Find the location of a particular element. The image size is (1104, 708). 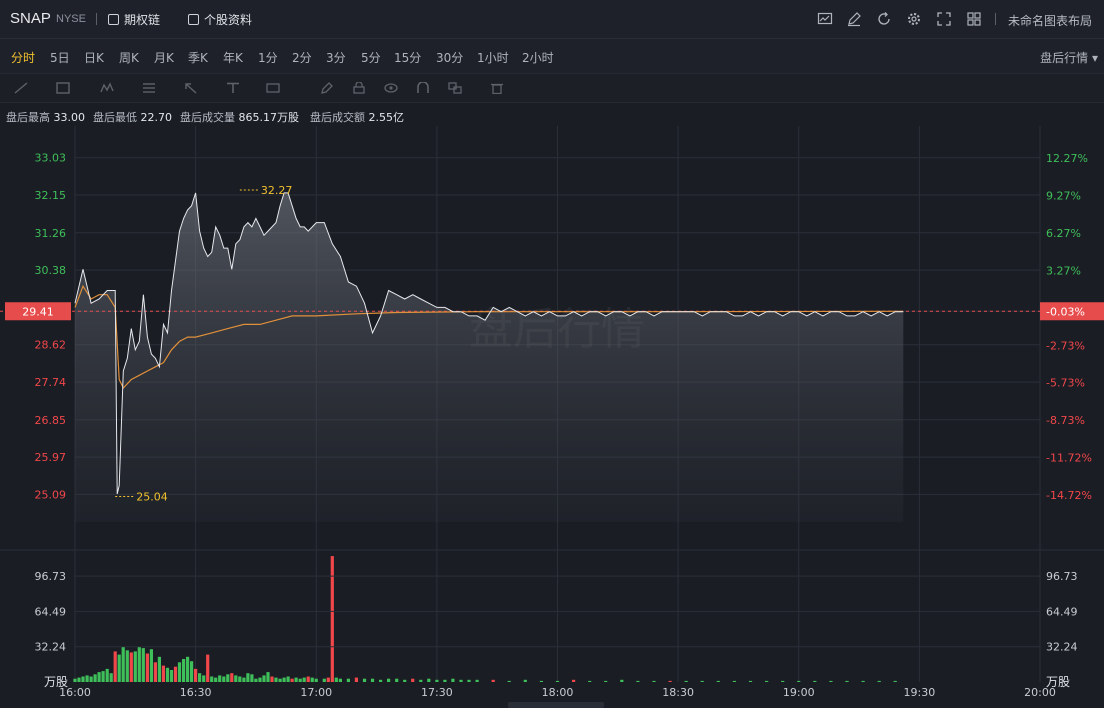

percent-tick-label: 6.27% is located at coordinates (1063, 233).